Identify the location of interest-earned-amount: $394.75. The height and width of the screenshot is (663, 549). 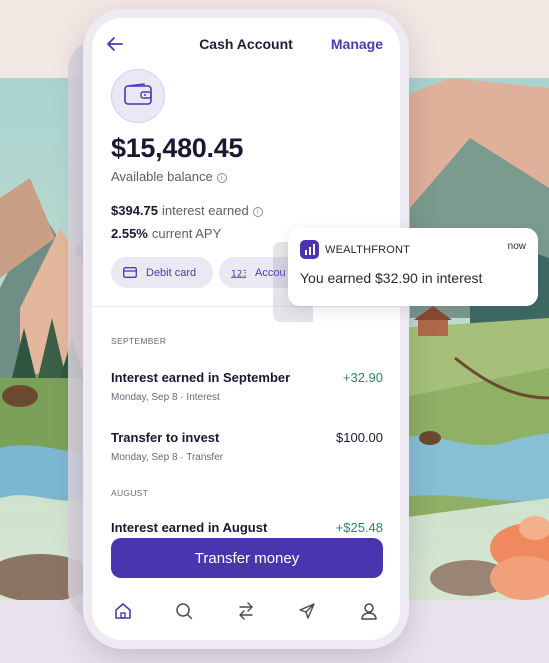
(134, 210).